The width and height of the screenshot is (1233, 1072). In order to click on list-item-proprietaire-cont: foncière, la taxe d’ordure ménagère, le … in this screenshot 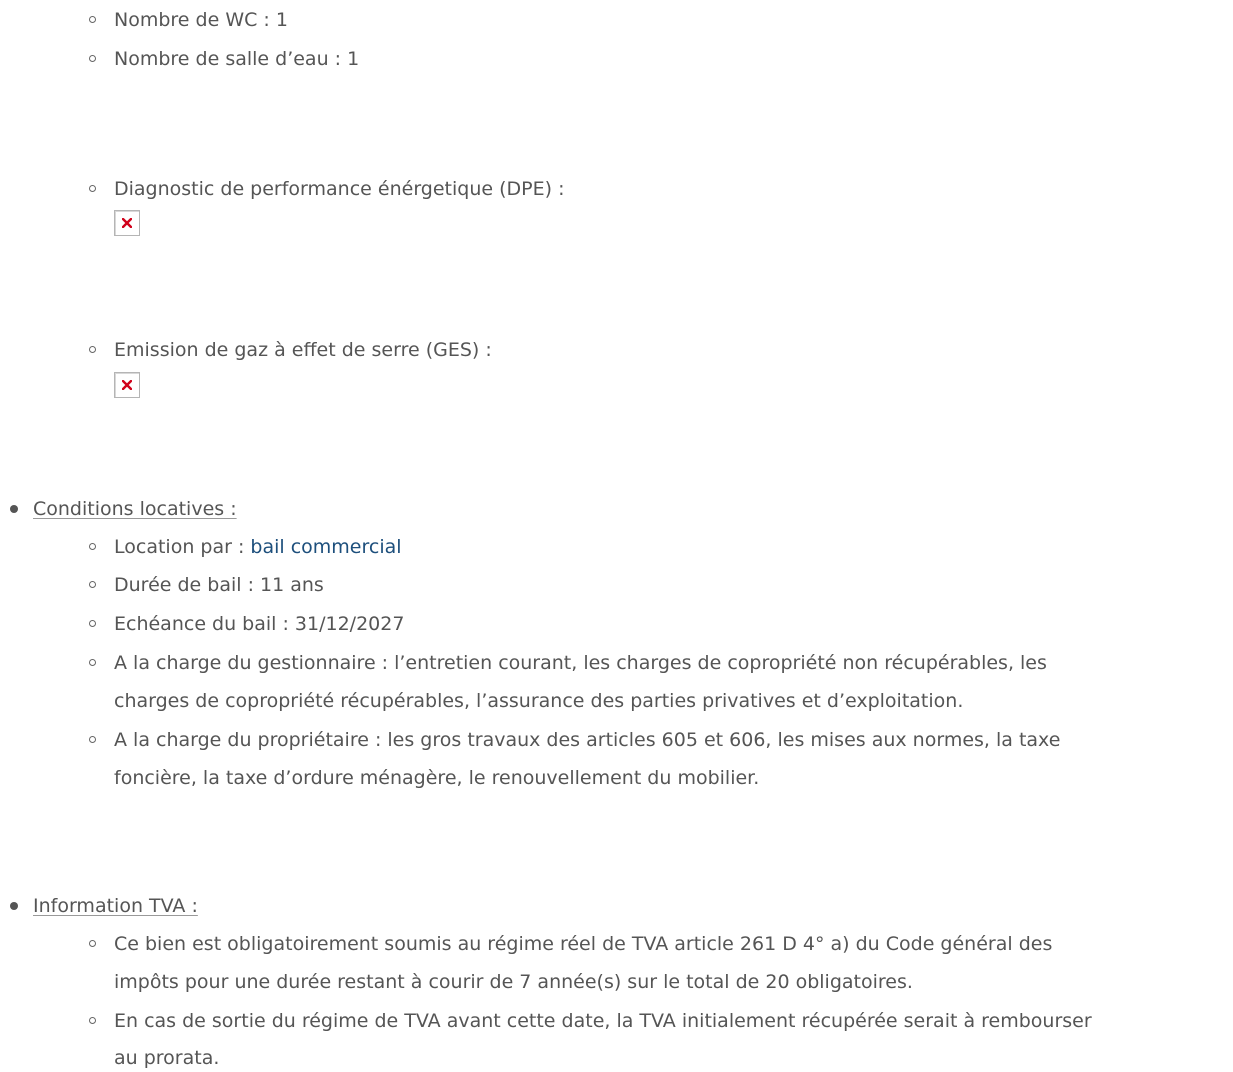, I will do `click(437, 778)`.